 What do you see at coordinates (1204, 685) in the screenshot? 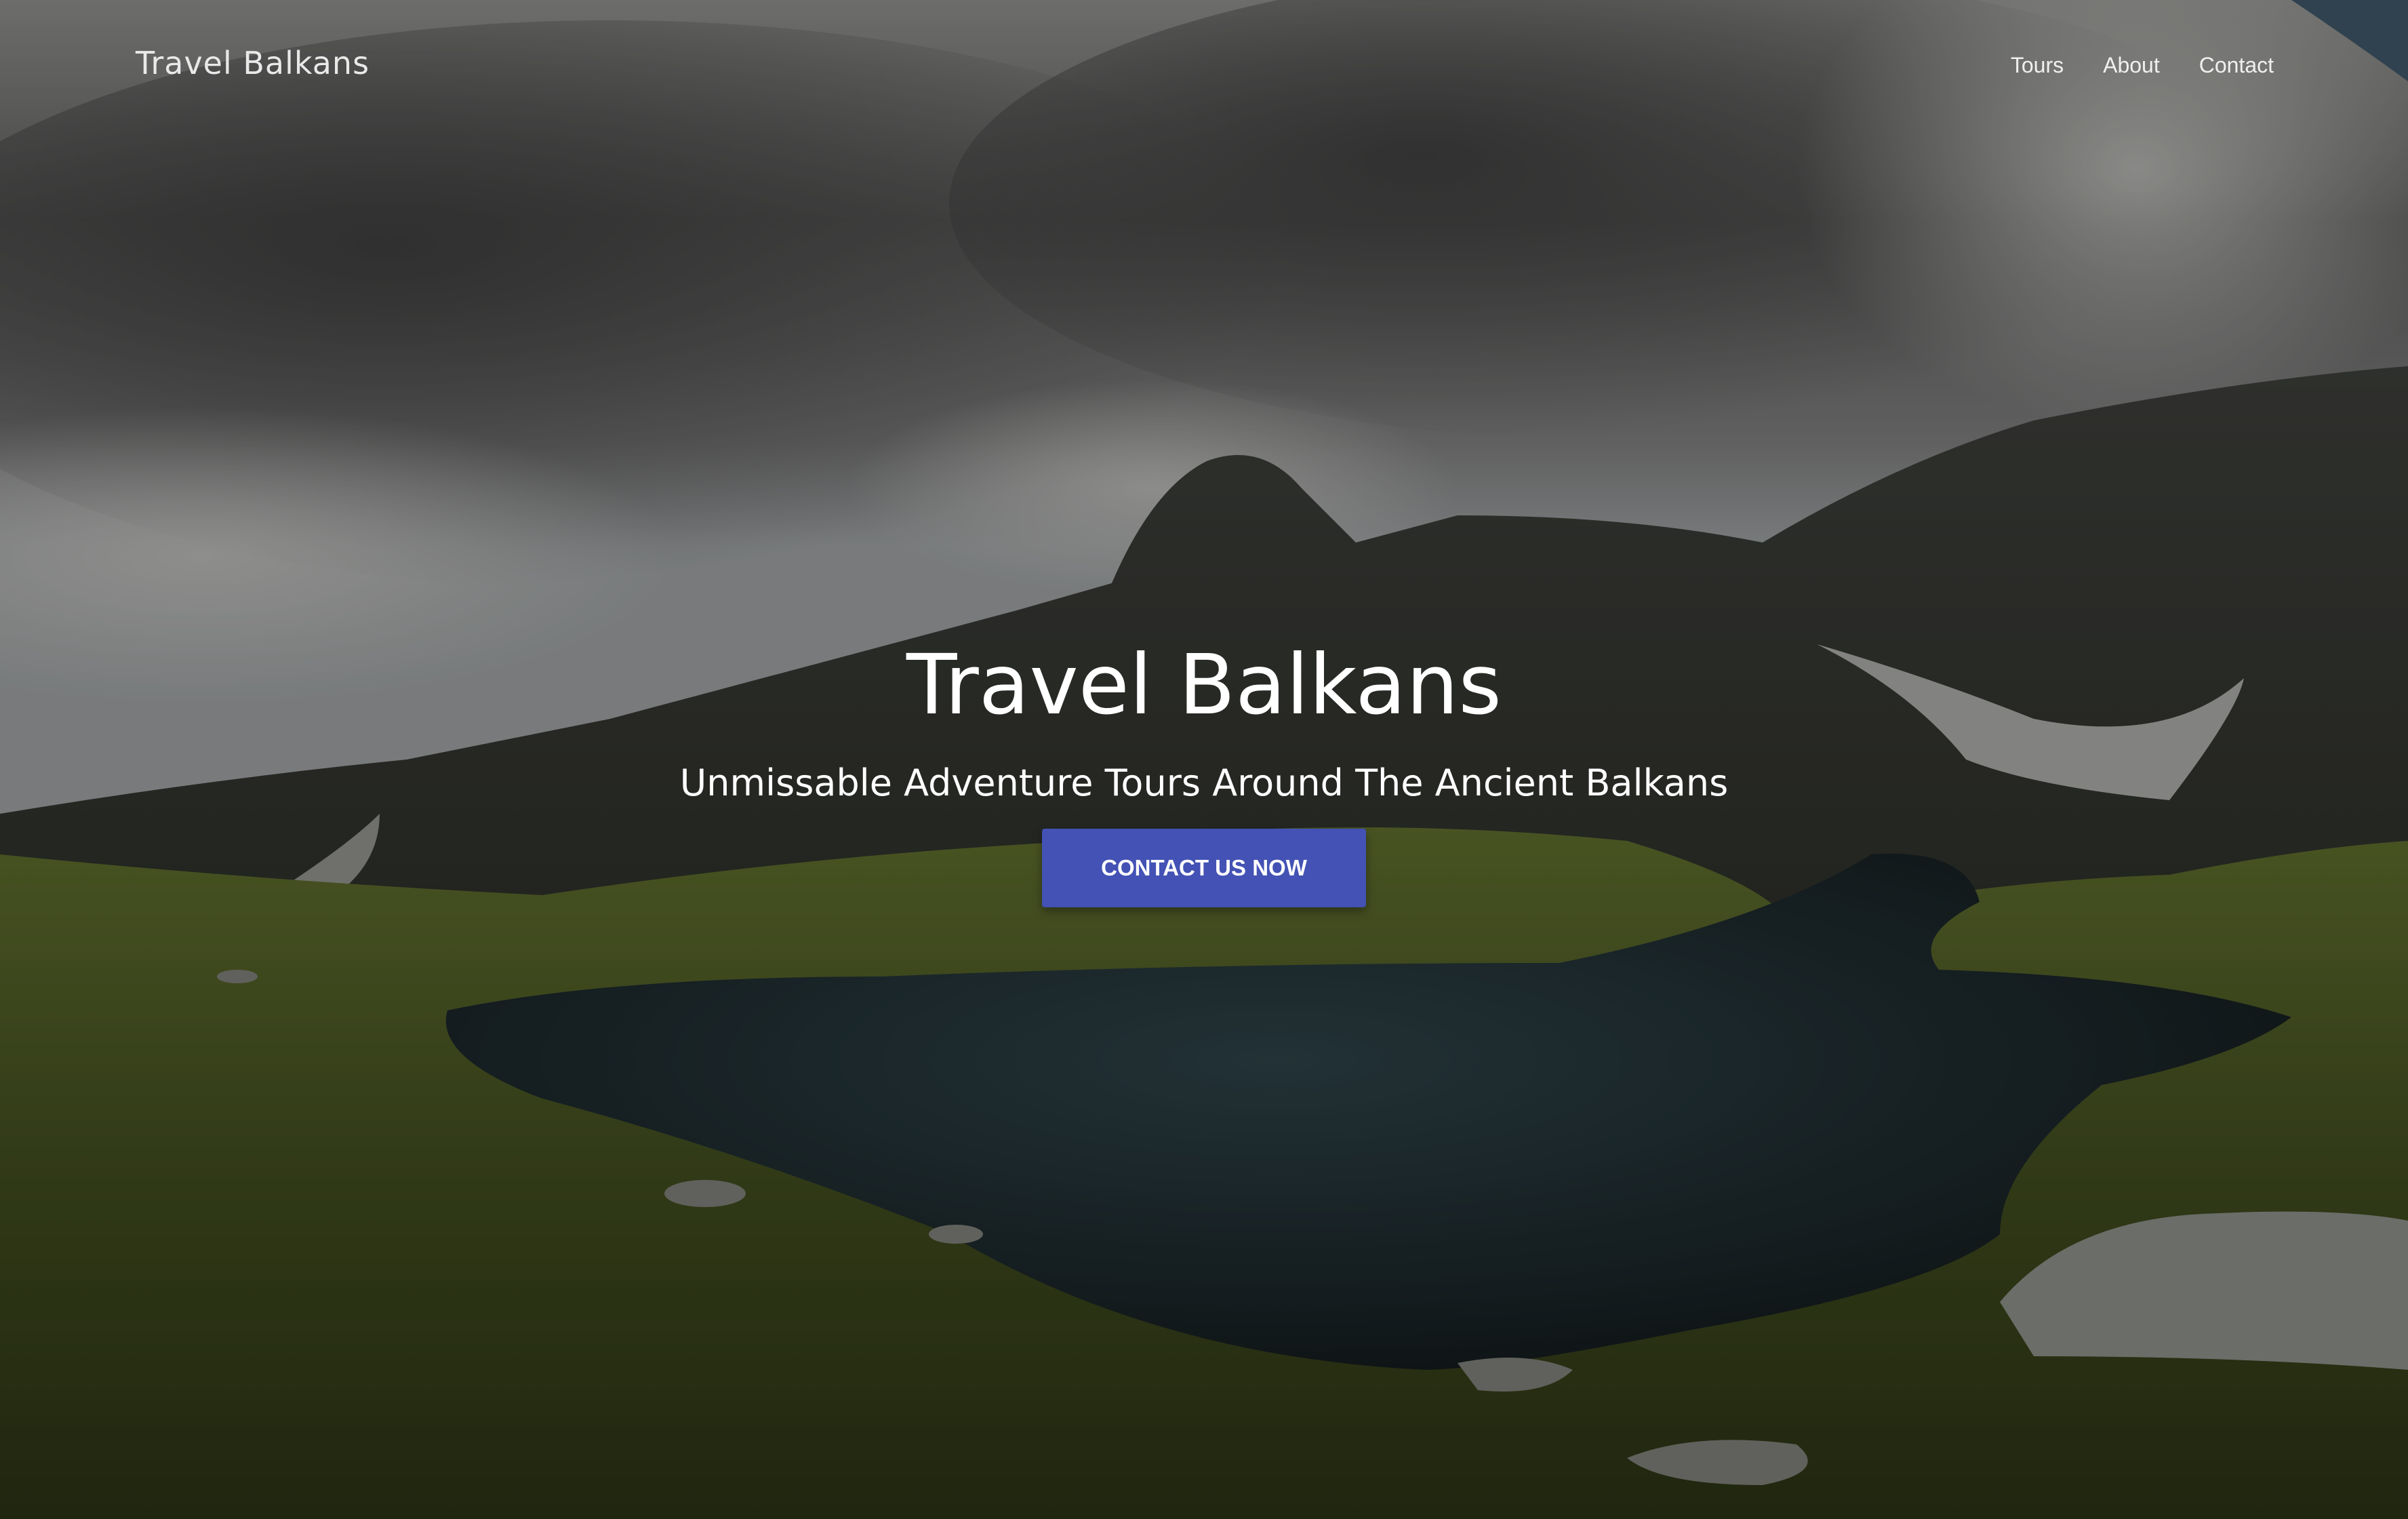
I see `hero-title: Travel Balkans` at bounding box center [1204, 685].